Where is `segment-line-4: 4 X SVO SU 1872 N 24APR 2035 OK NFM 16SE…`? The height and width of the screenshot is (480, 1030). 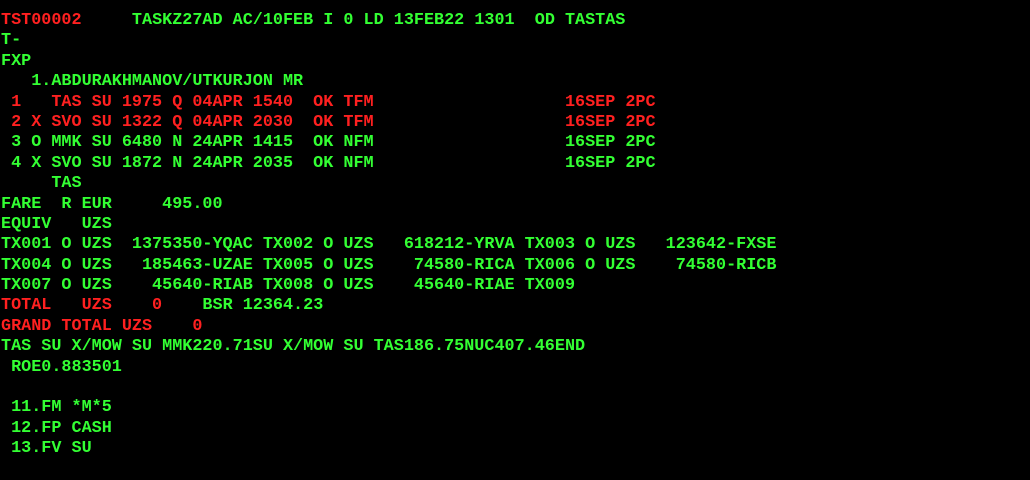 segment-line-4: 4 X SVO SU 1872 N 24APR 2035 OK NFM 16SE… is located at coordinates (515, 164).